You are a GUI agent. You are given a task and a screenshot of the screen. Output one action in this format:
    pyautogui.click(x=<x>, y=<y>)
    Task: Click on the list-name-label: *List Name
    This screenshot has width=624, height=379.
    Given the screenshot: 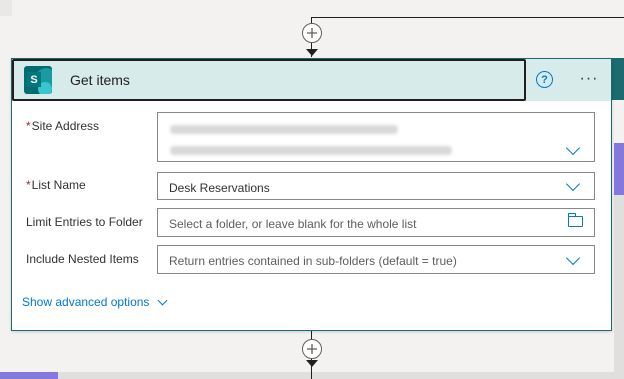 What is the action you would take?
    pyautogui.click(x=56, y=185)
    